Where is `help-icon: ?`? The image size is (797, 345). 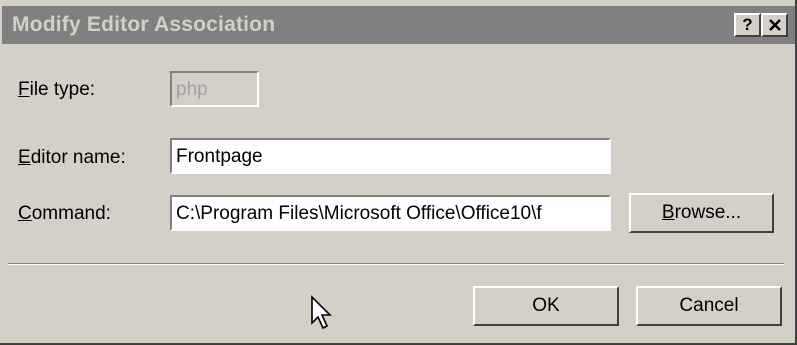 help-icon: ? is located at coordinates (747, 24).